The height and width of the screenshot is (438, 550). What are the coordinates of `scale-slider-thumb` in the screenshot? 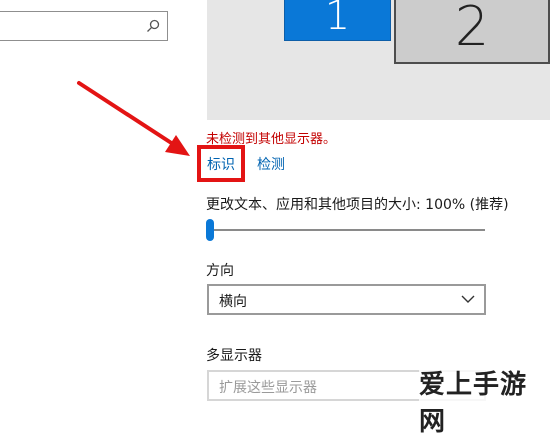 It's located at (210, 230).